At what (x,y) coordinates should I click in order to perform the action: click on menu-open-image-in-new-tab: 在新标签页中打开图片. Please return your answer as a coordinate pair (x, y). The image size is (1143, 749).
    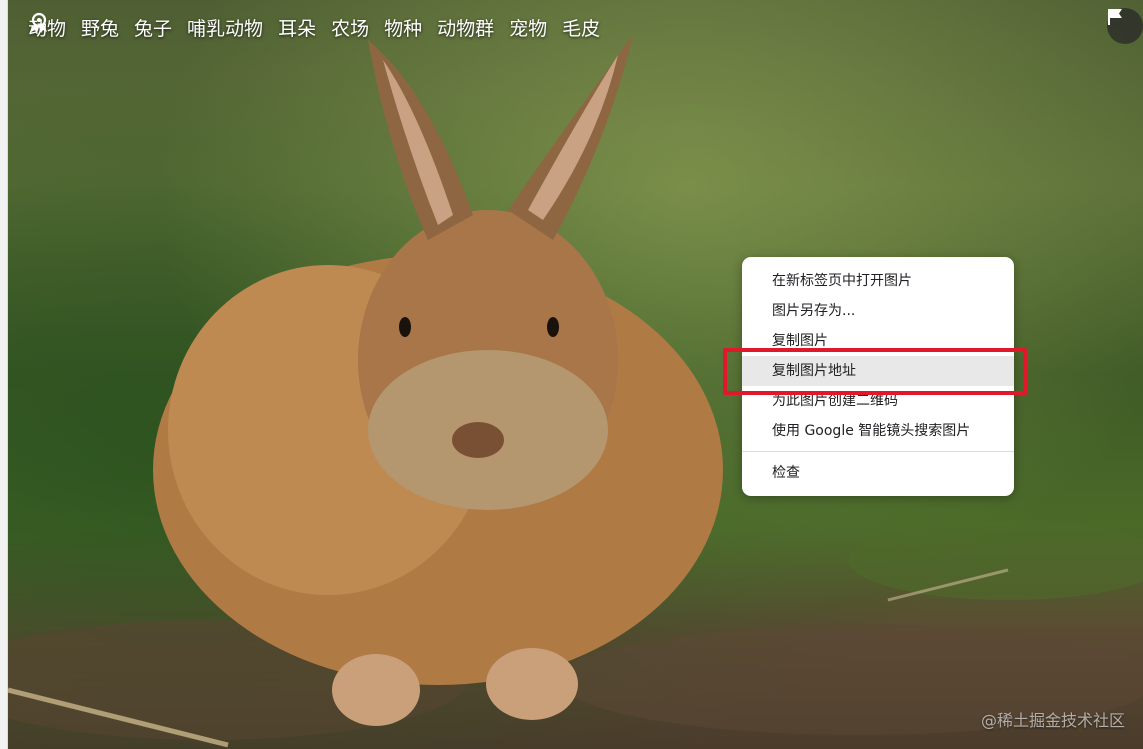
    Looking at the image, I should click on (878, 281).